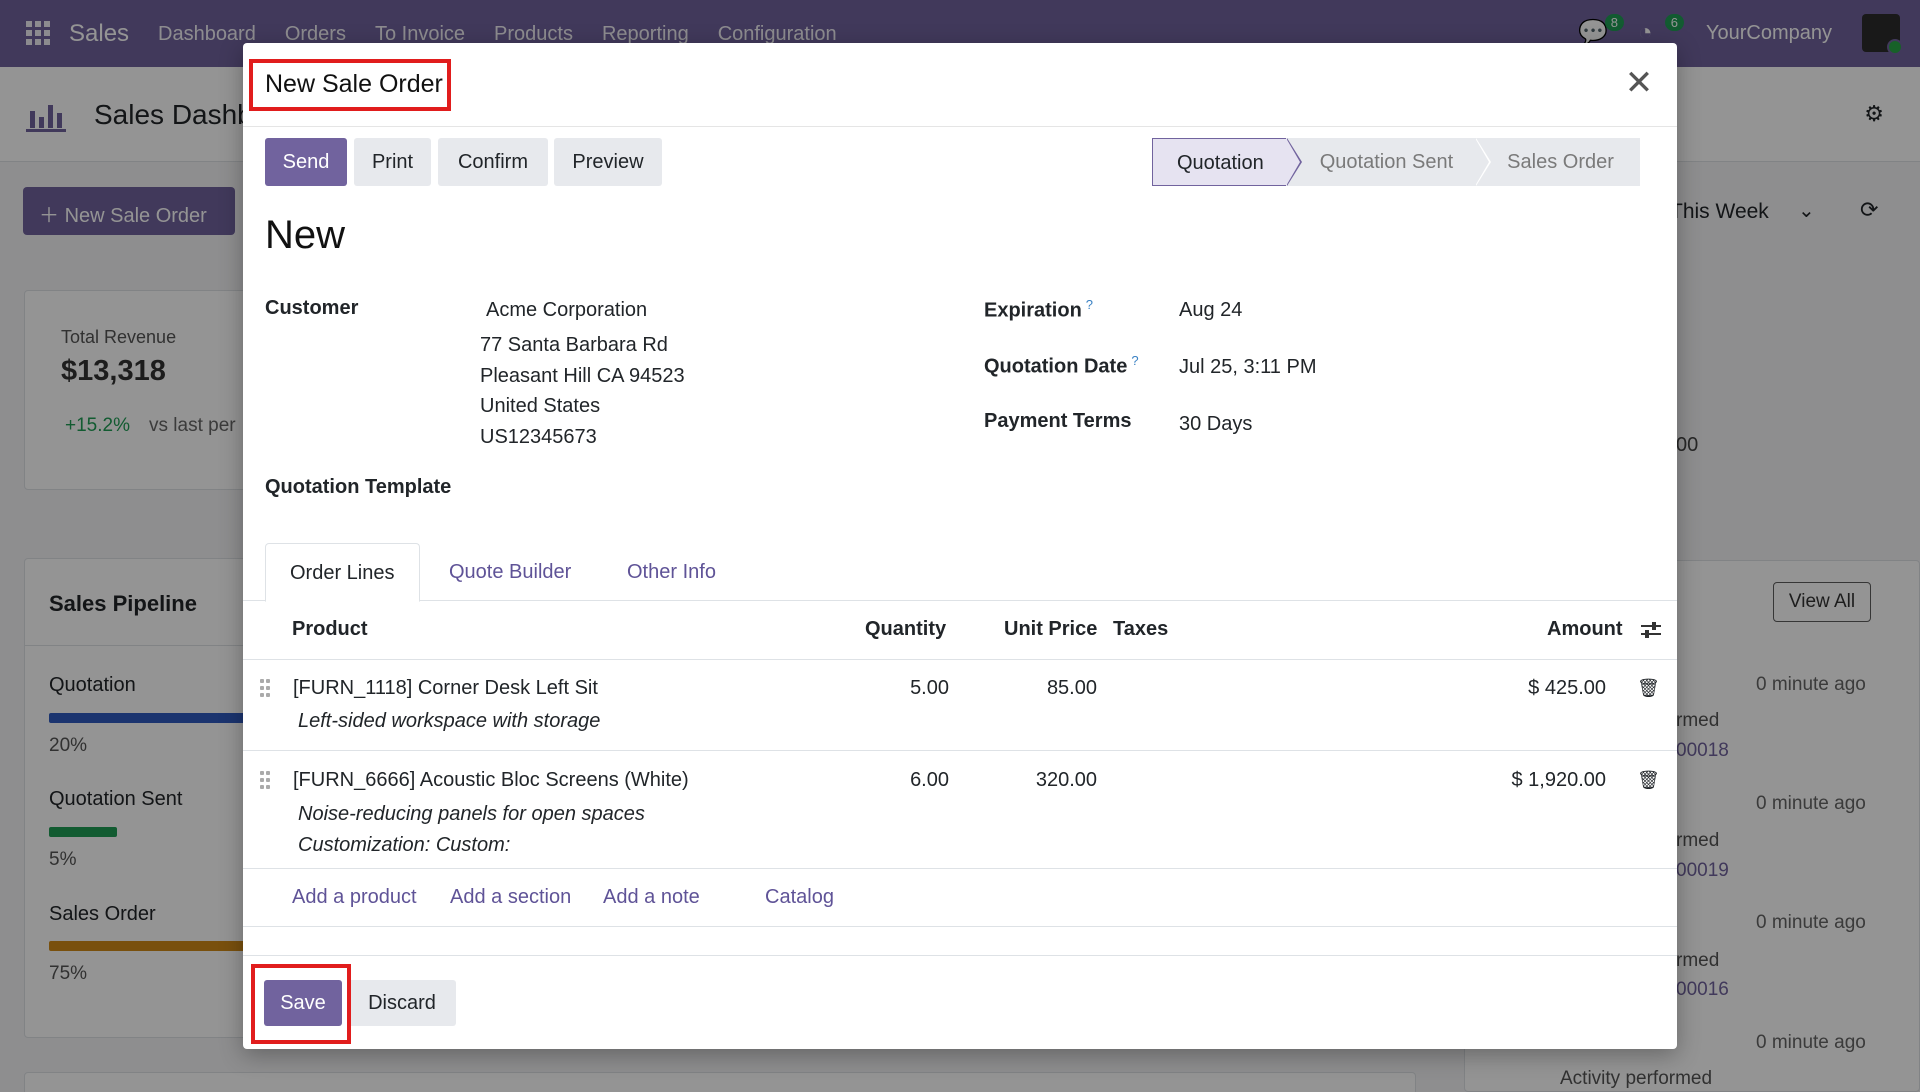  I want to click on dialog-footer: Save Discard, so click(960, 1002).